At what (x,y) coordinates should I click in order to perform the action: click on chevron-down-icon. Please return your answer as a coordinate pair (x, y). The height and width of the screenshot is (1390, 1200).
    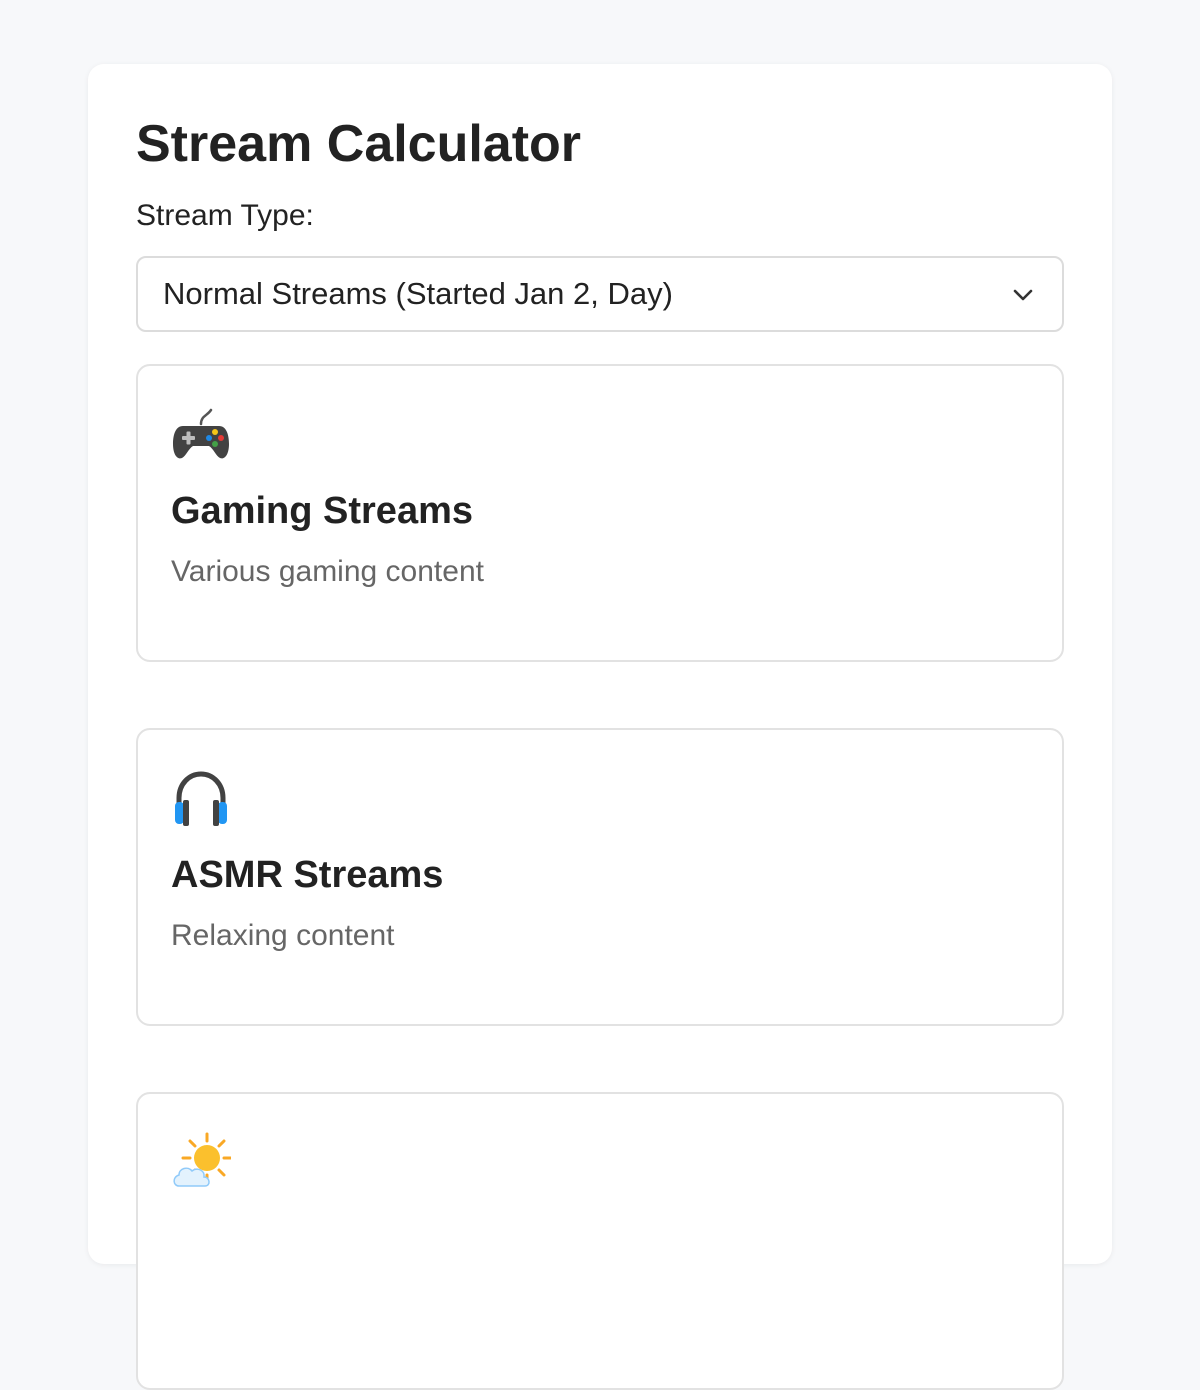
    Looking at the image, I should click on (1023, 295).